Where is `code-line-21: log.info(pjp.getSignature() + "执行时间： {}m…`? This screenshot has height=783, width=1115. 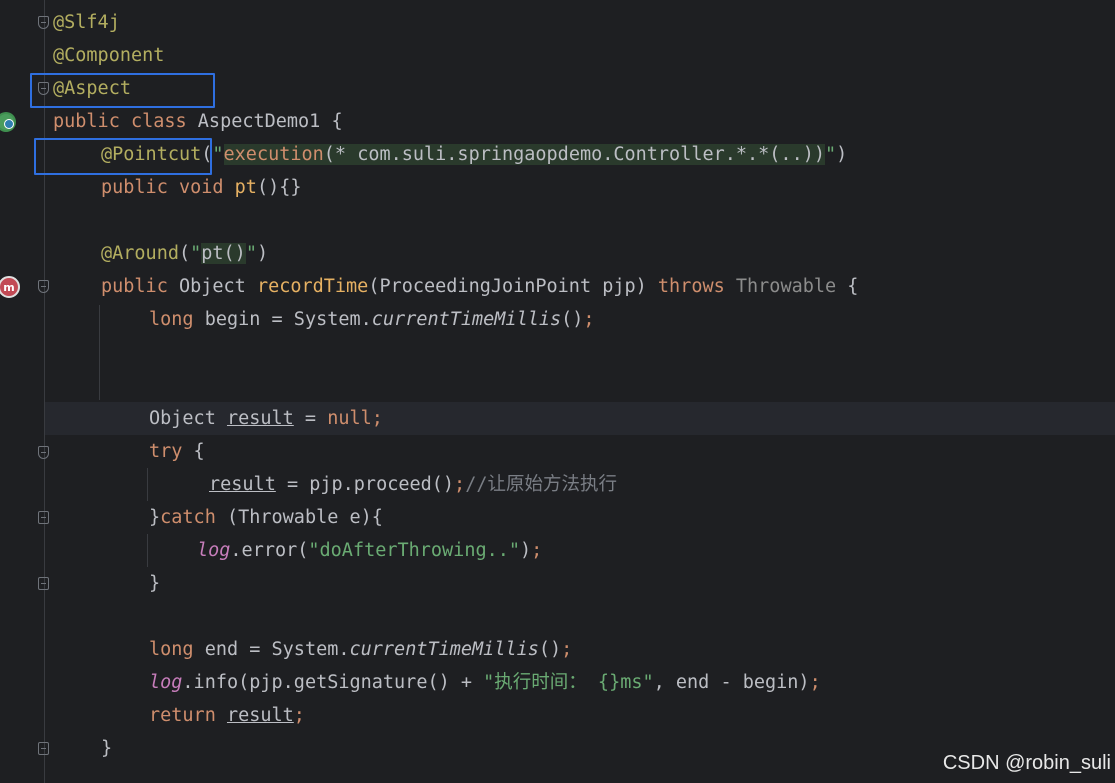
code-line-21: log.info(pjp.getSignature() + "执行时间： {}m… is located at coordinates (485, 682).